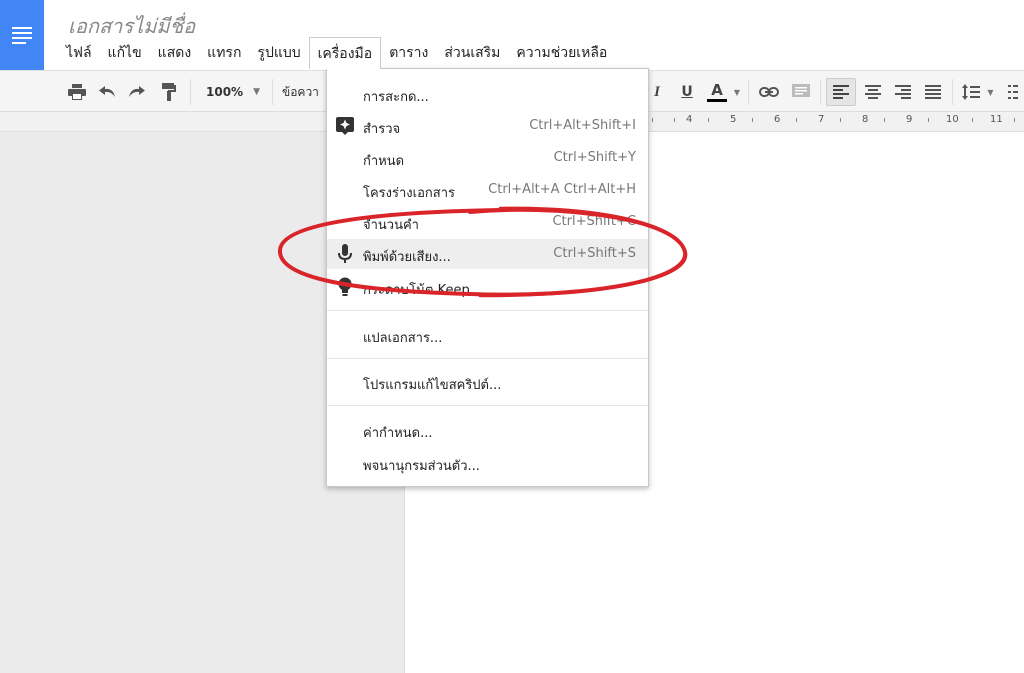 Image resolution: width=1024 pixels, height=673 pixels. What do you see at coordinates (169, 92) in the screenshot?
I see `paint-format-icon` at bounding box center [169, 92].